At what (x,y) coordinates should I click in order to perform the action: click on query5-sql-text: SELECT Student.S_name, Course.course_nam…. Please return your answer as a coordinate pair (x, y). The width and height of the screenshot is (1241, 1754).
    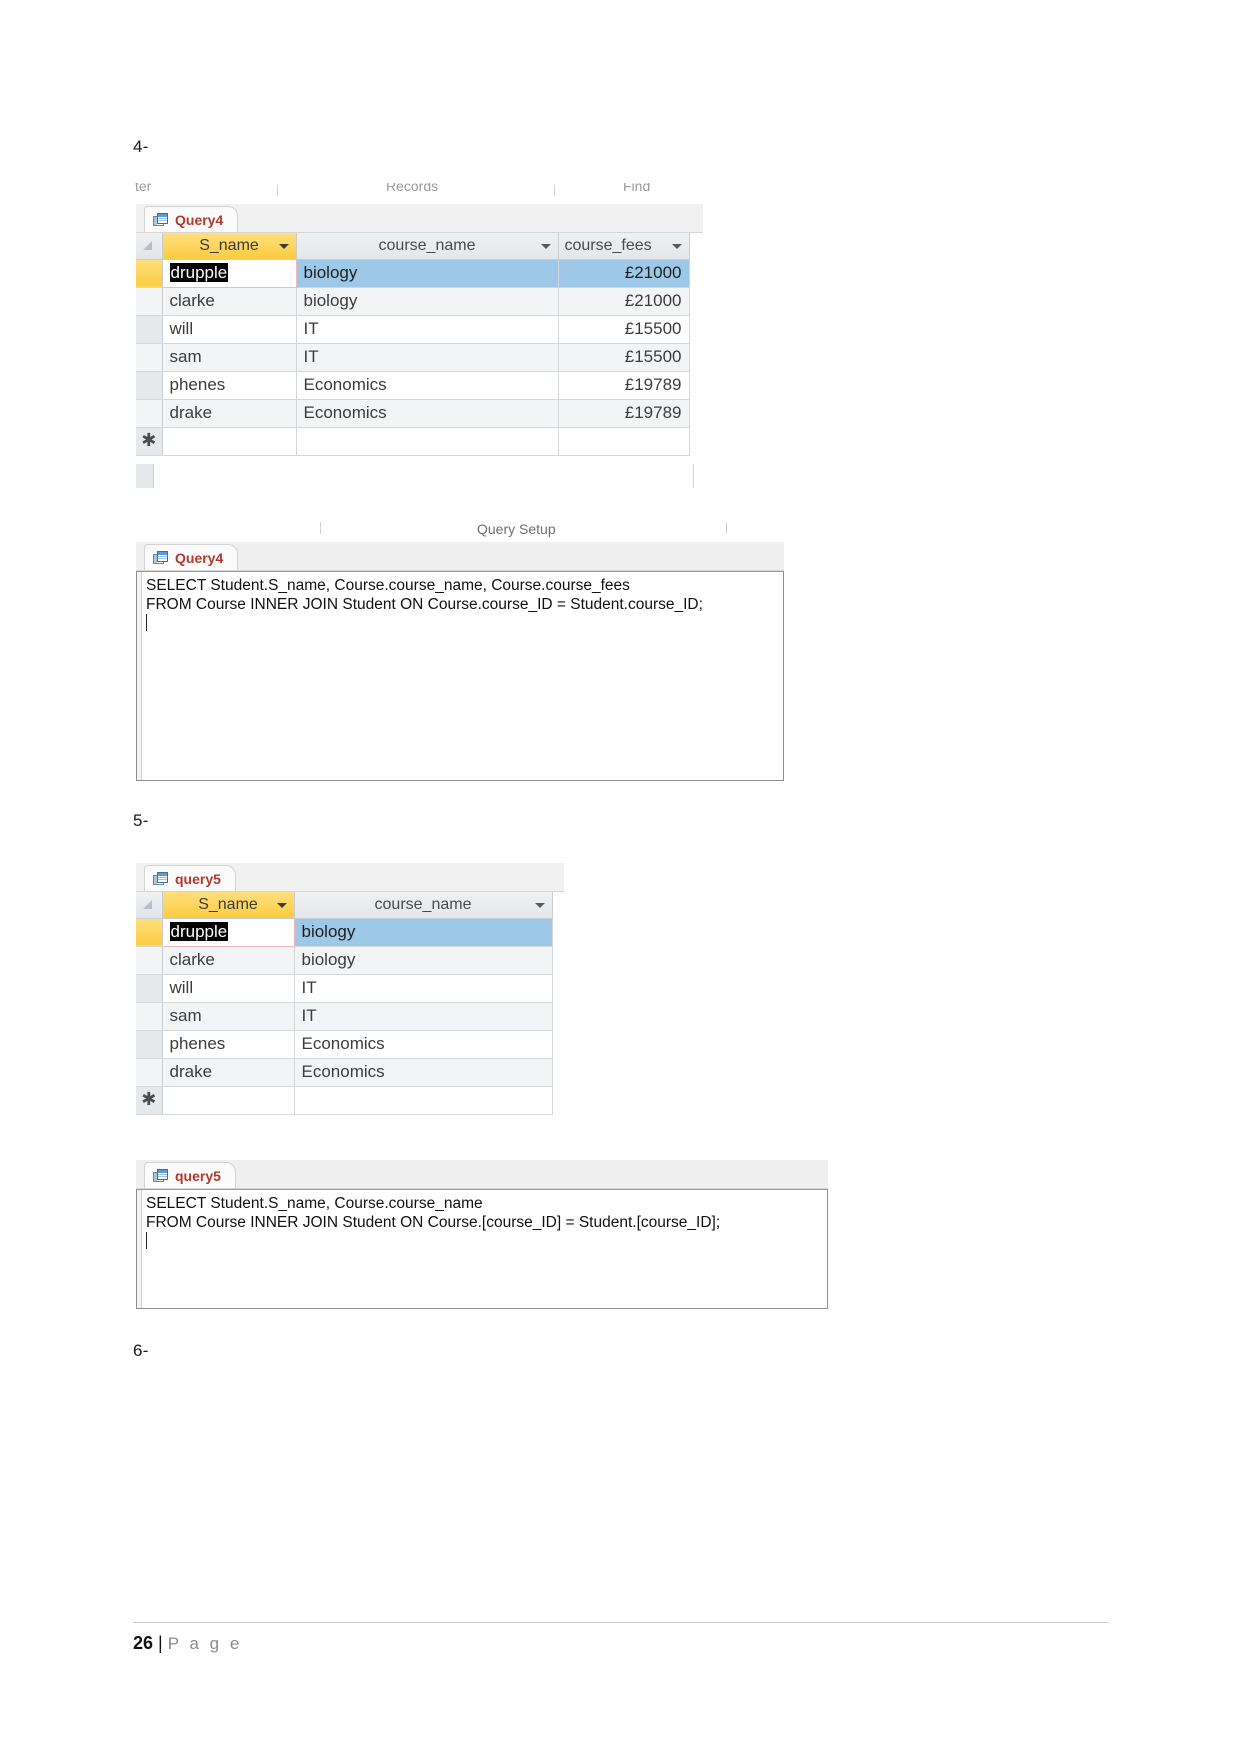
    Looking at the image, I should click on (433, 1213).